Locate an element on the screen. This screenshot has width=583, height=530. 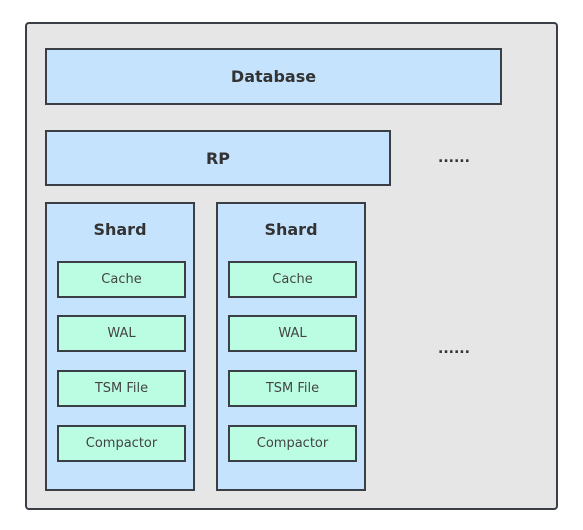
database-label: Database is located at coordinates (273, 76).